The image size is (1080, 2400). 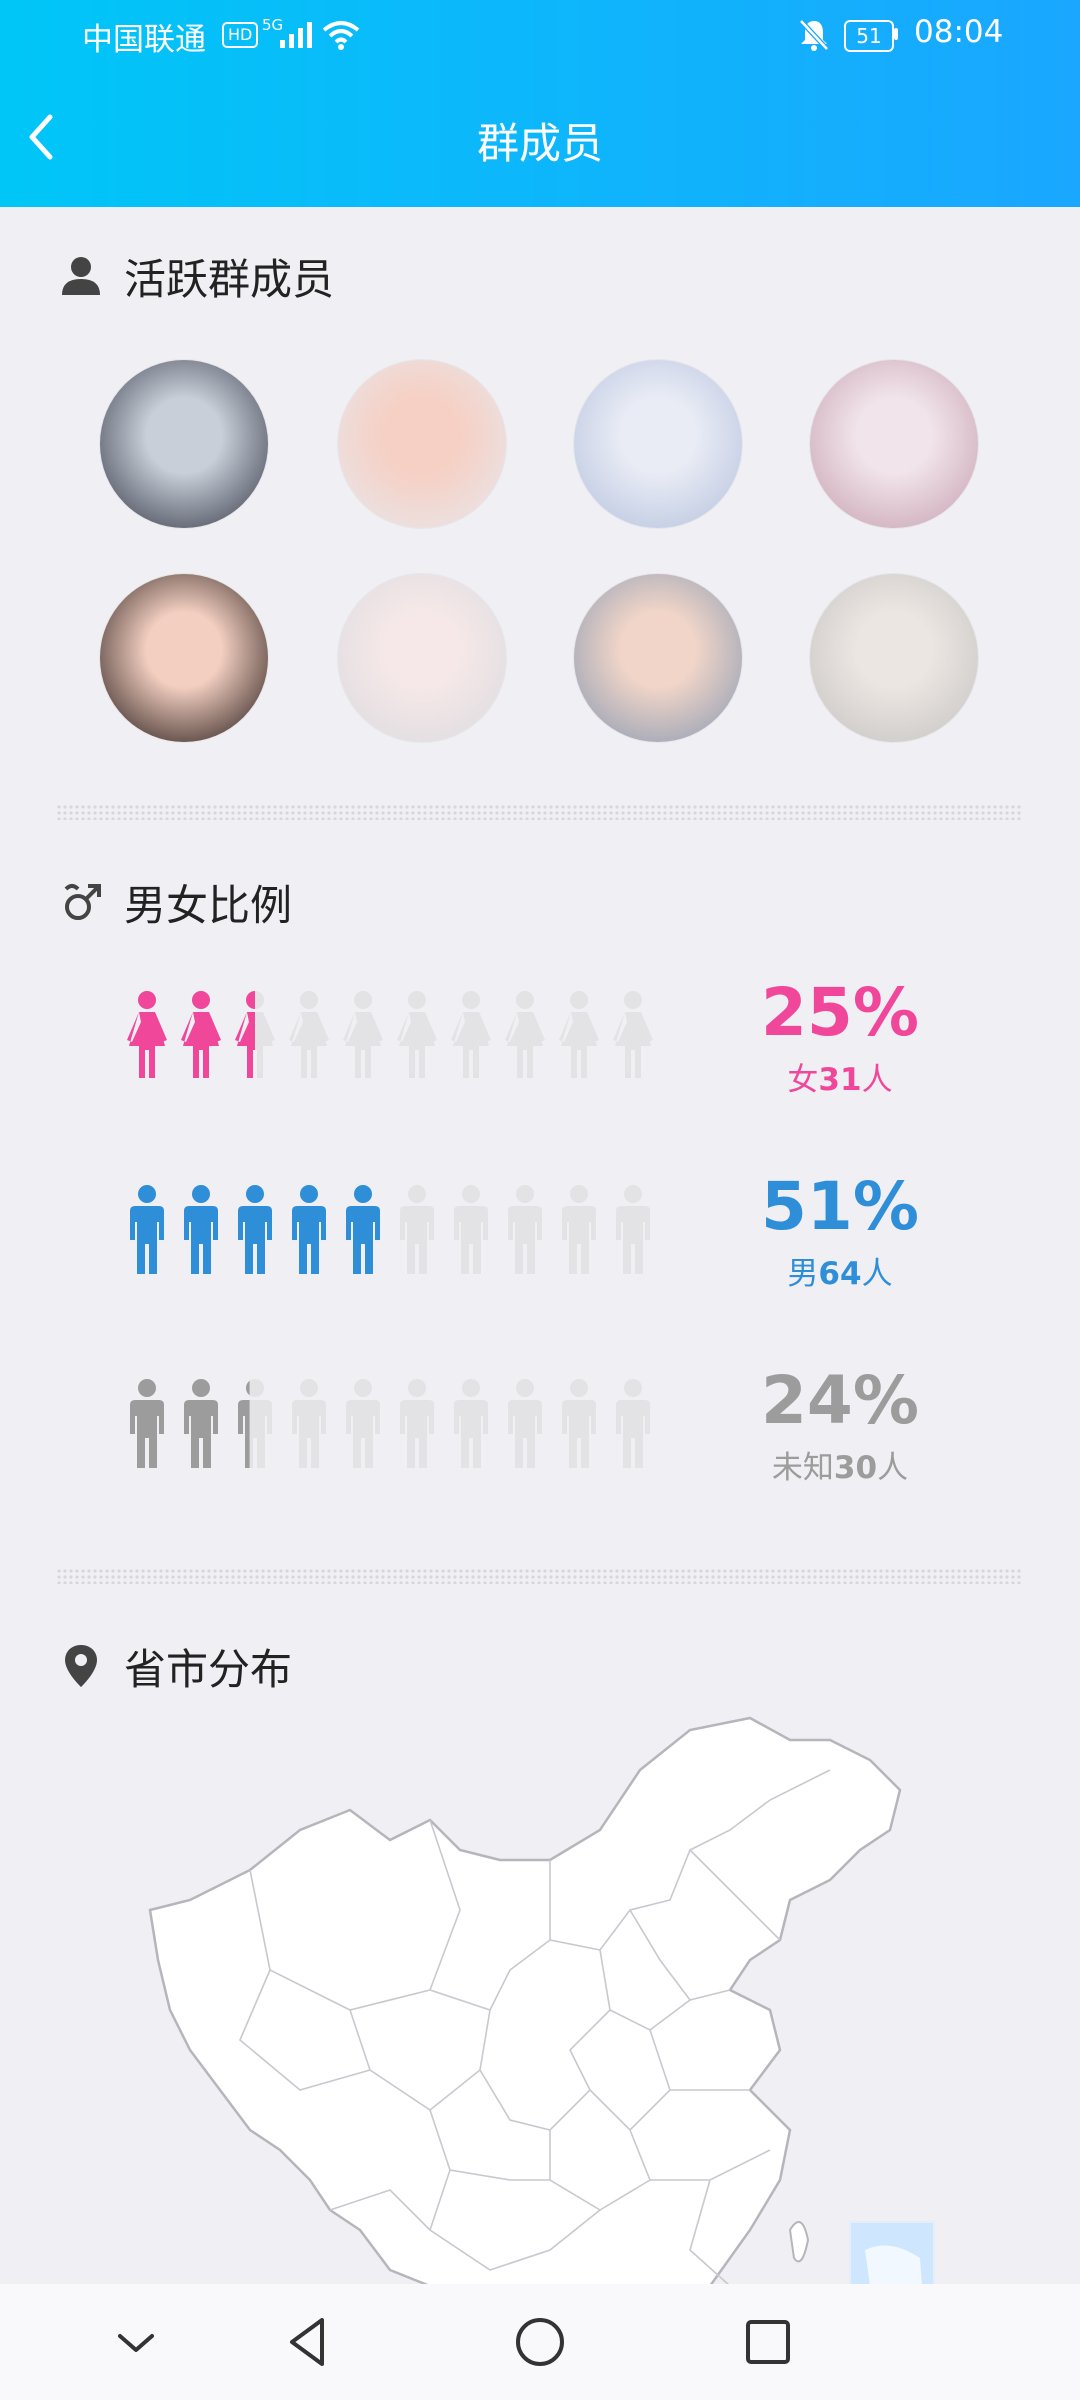 What do you see at coordinates (814, 35) in the screenshot?
I see `mute-bell-icon` at bounding box center [814, 35].